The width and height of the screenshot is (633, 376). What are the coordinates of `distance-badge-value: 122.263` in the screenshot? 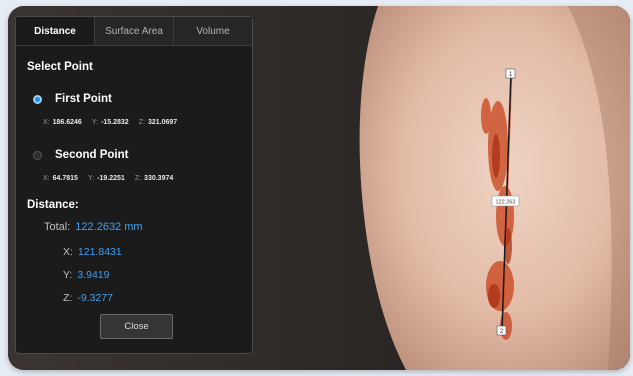 It's located at (506, 203).